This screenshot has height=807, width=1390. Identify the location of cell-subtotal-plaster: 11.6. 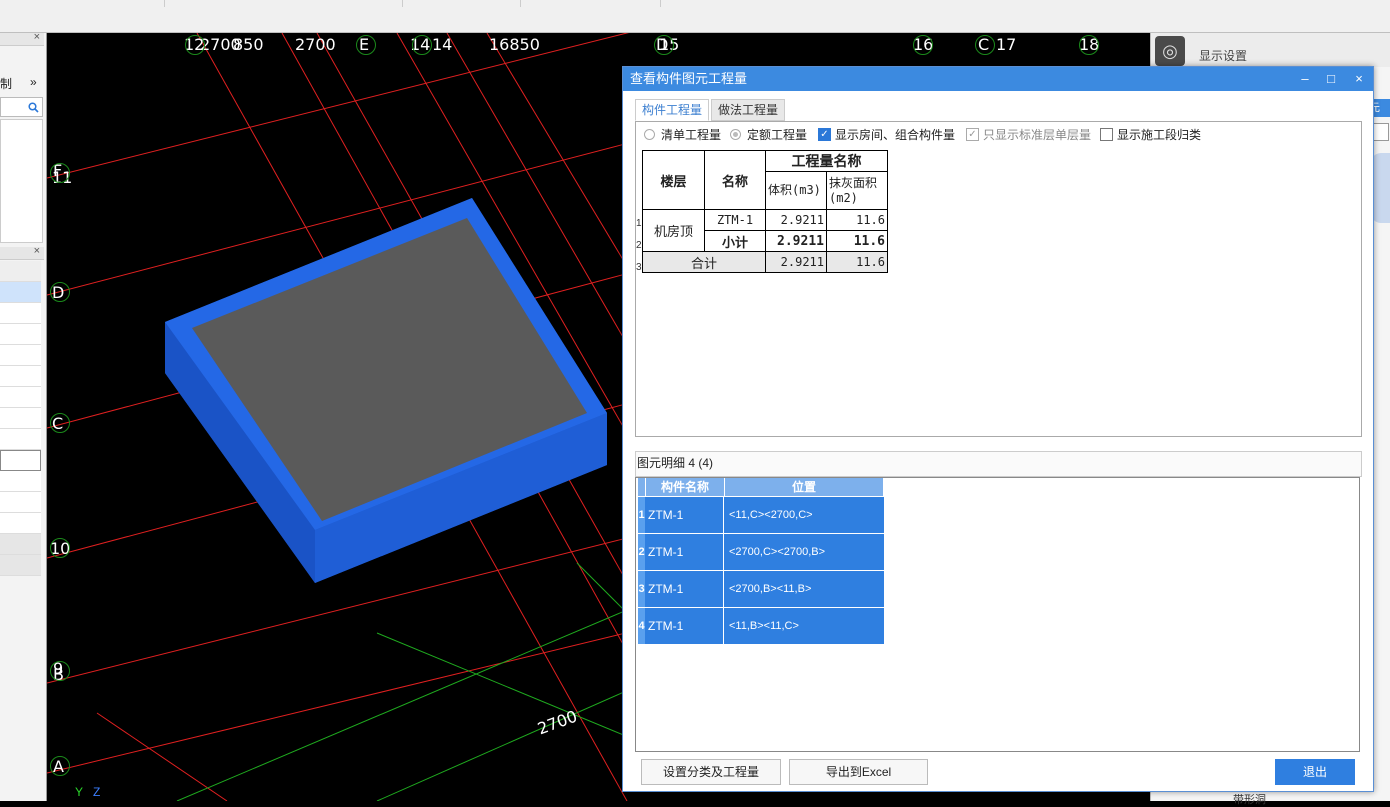
(857, 241).